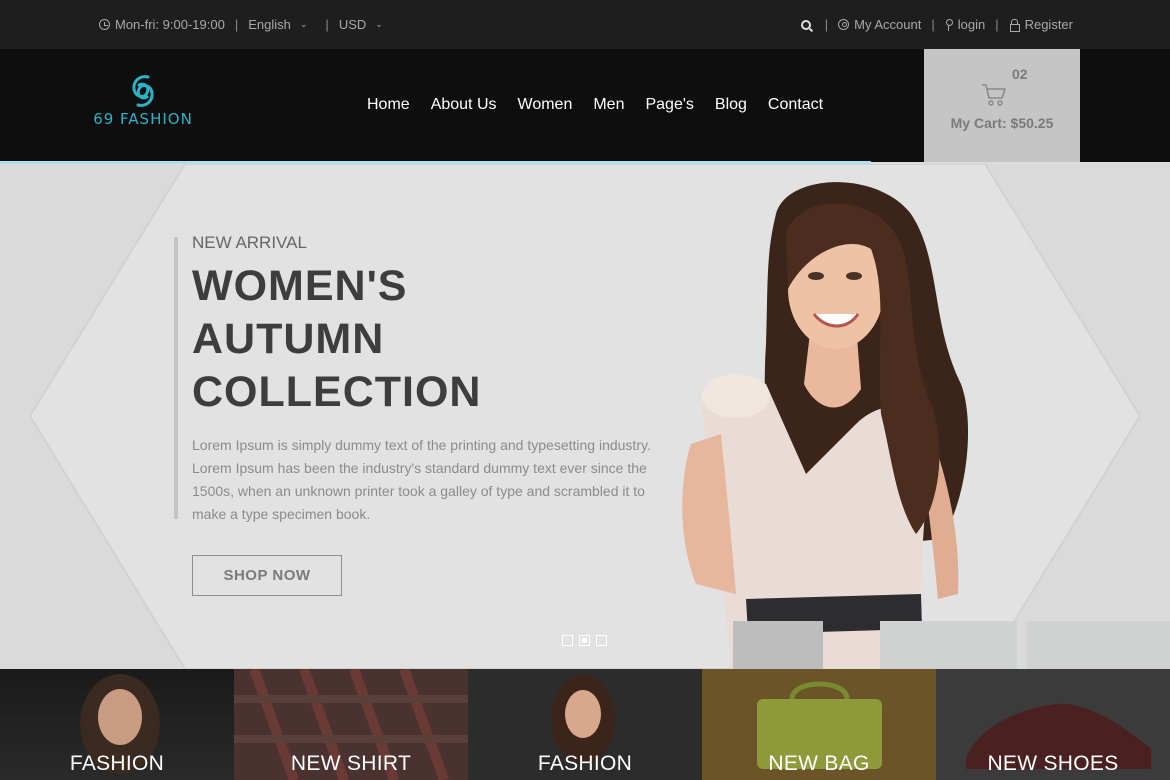 This screenshot has height=780, width=1170. Describe the element at coordinates (170, 24) in the screenshot. I see `hours-text: Mon-fri: 9:00-19:00` at that location.